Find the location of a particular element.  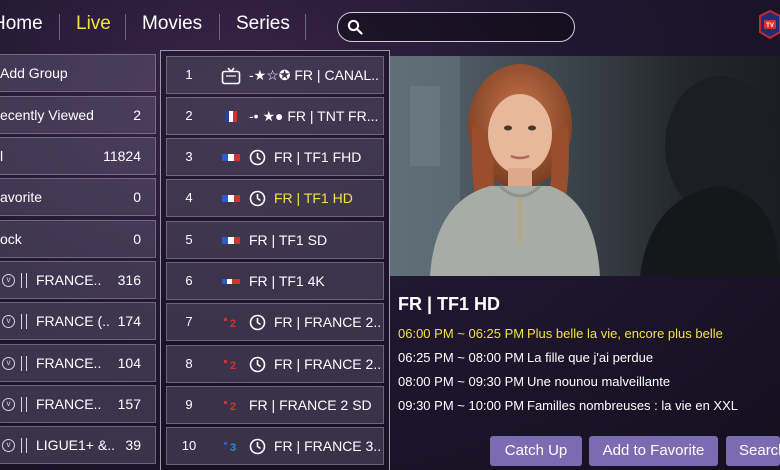

channel-number: 10 is located at coordinates (189, 445).